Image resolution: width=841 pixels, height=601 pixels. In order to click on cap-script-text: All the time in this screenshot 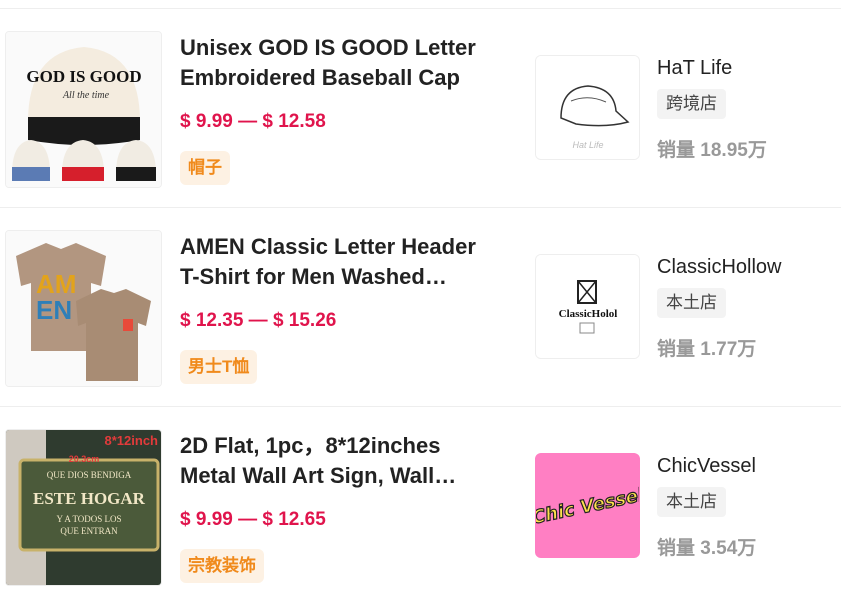, I will do `click(86, 95)`.